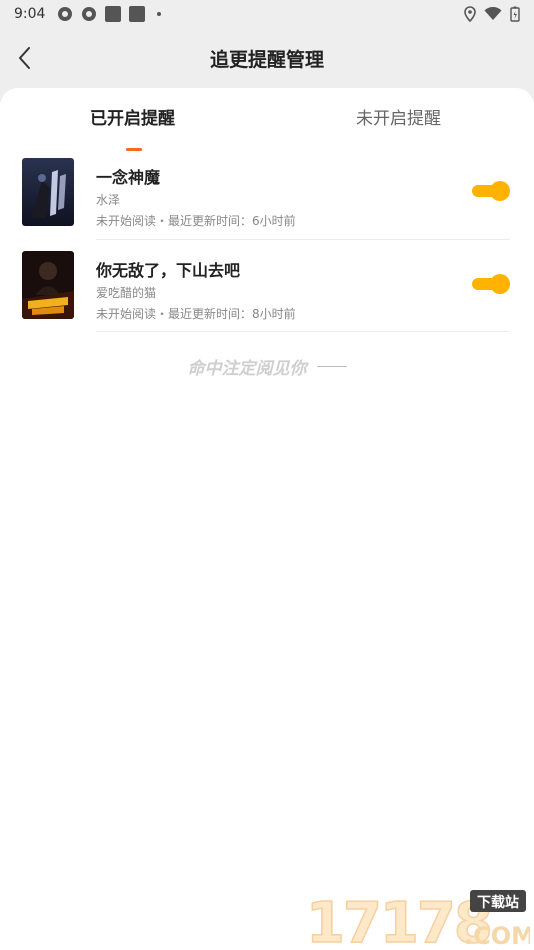  I want to click on svg-text: 下载站, so click(498, 902).